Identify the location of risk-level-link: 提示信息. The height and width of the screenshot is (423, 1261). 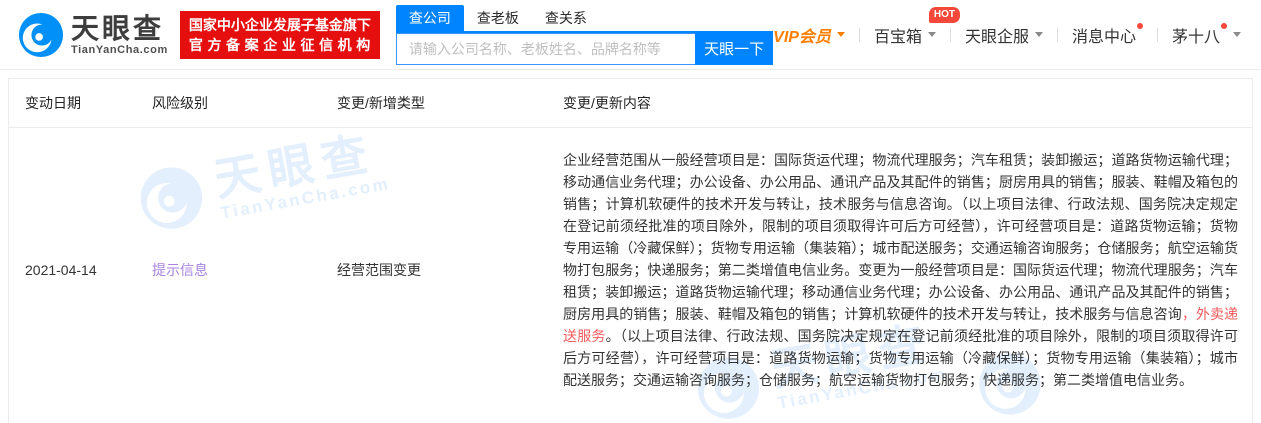
(180, 270).